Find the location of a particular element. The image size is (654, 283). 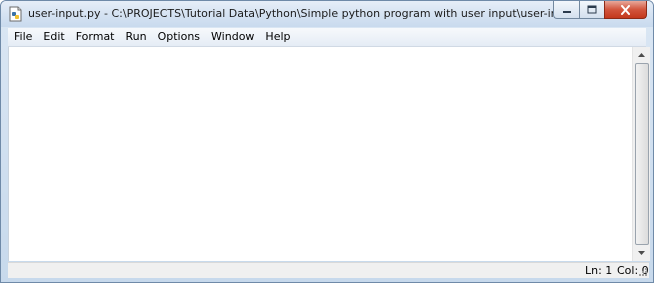

menu-format: Format is located at coordinates (95, 37).